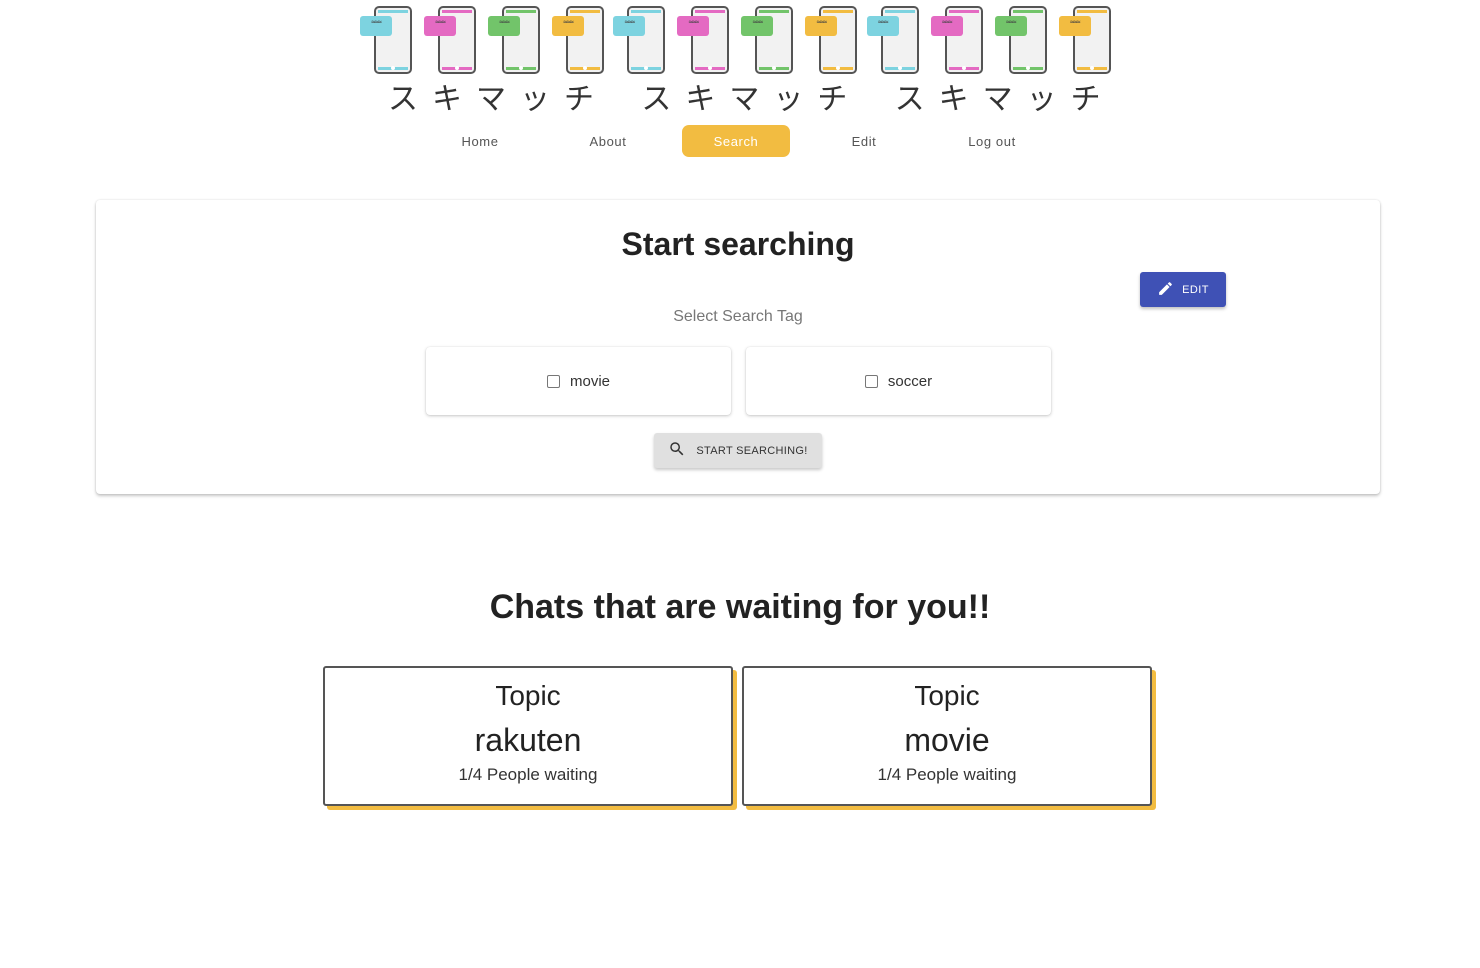 The image size is (1480, 968). I want to click on chat-card-movie: Topic movie 1/4 People waiting, so click(947, 736).